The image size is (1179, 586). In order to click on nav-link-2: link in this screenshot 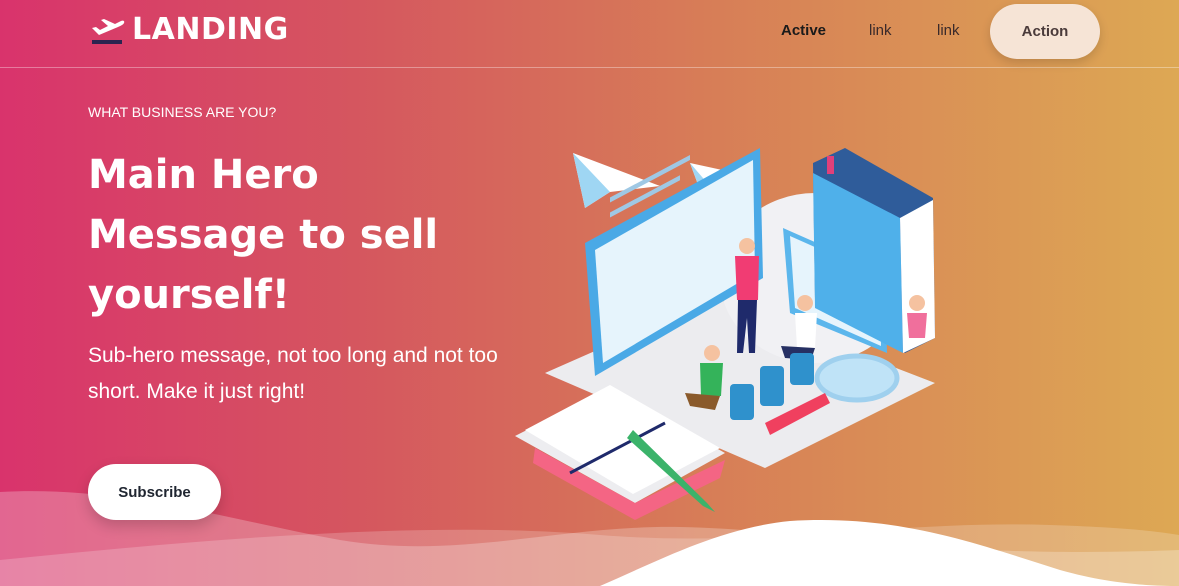, I will do `click(948, 30)`.